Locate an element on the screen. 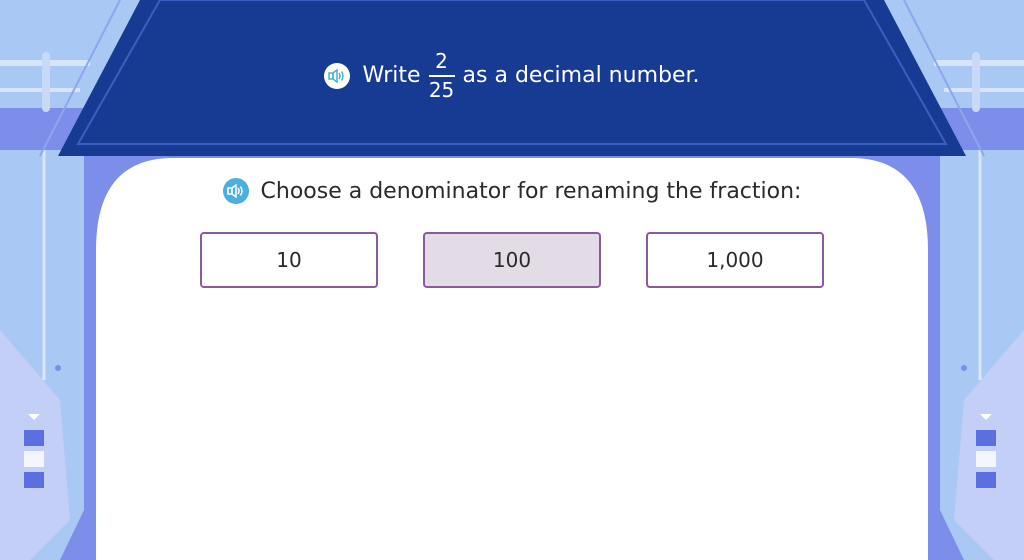 The height and width of the screenshot is (560, 1024). choice-label: 10 is located at coordinates (289, 260).